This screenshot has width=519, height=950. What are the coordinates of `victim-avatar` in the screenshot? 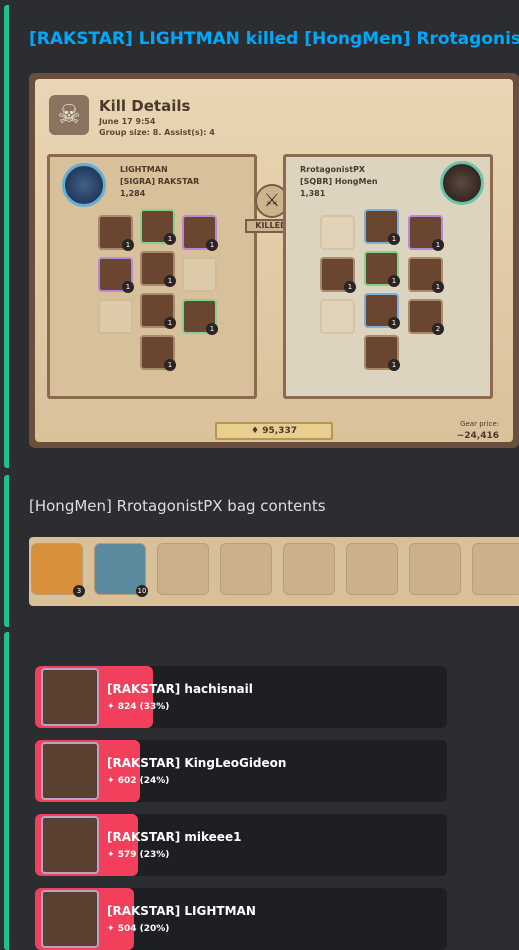 It's located at (462, 183).